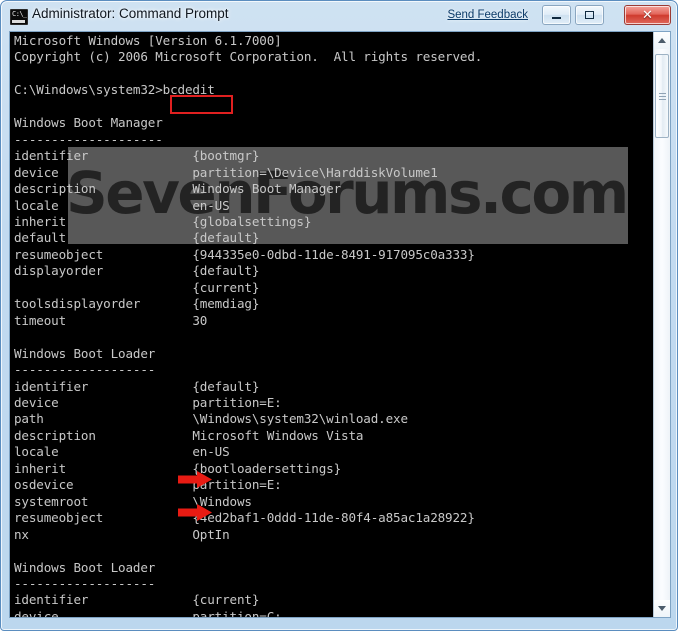 The height and width of the screenshot is (631, 678). Describe the element at coordinates (339, 623) in the screenshot. I see `window-bottom-strip` at that location.